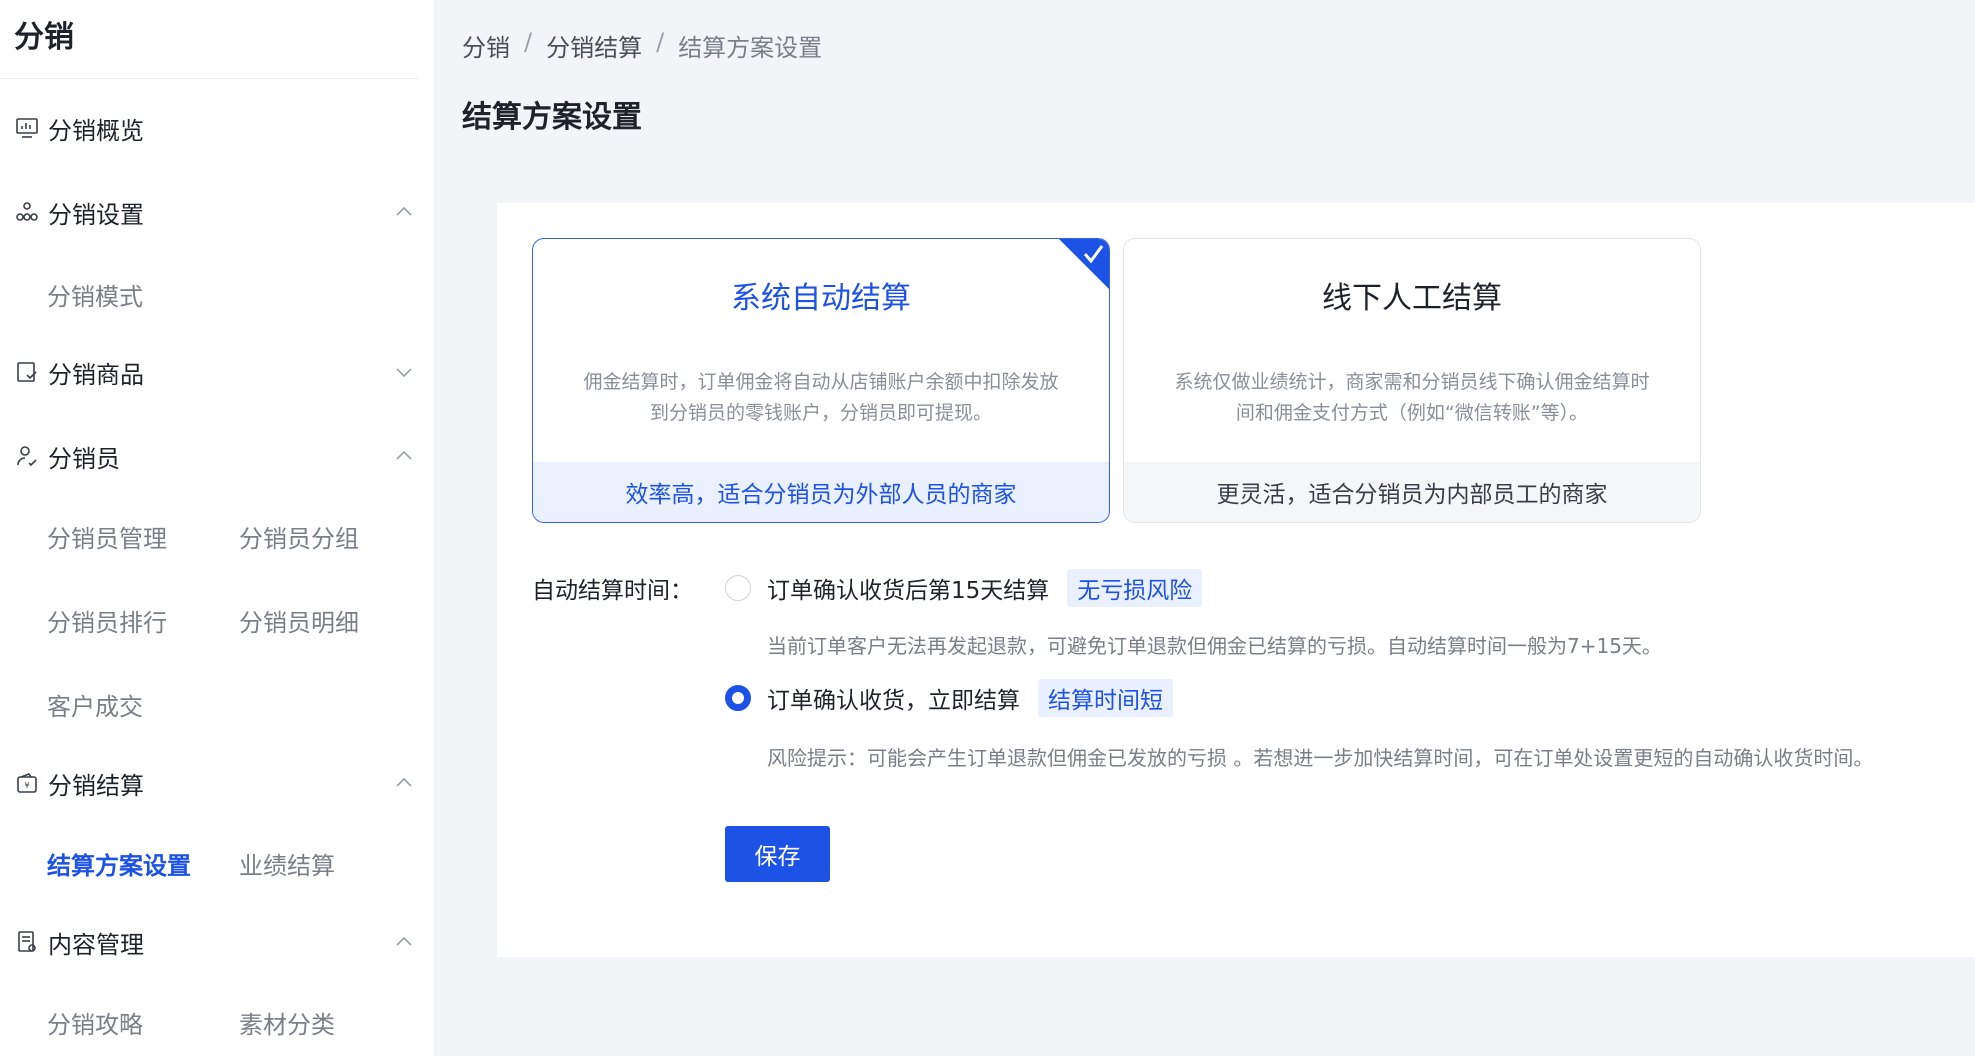 The image size is (1975, 1056). I want to click on sidebar-item-goods: 分销商品, so click(209, 372).